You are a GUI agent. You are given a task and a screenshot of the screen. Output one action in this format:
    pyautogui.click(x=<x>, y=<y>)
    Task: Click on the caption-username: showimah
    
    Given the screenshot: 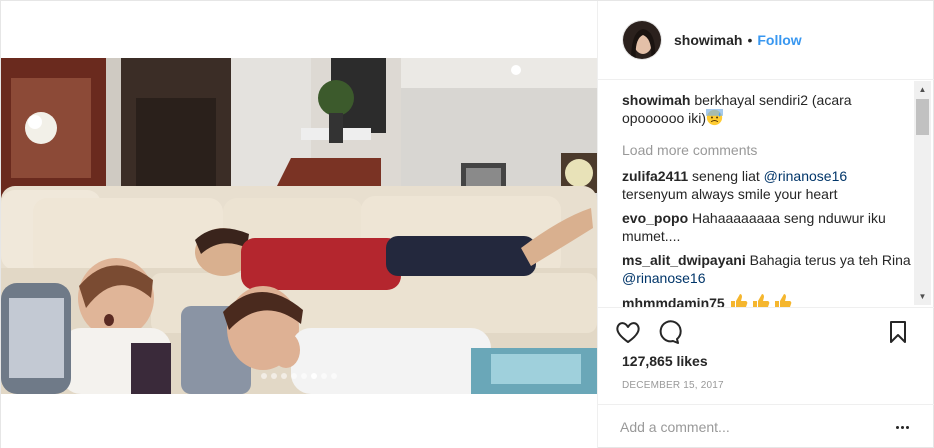 What is the action you would take?
    pyautogui.click(x=656, y=100)
    